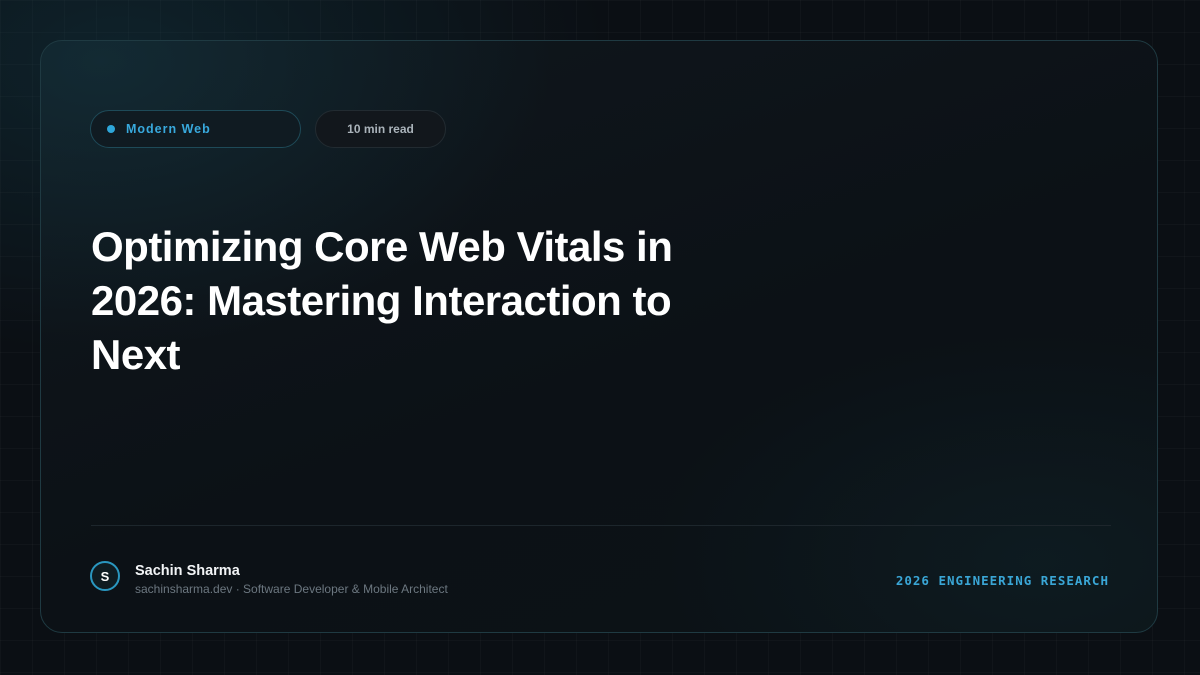 This screenshot has height=675, width=1200. I want to click on author-avatar: S, so click(105, 576).